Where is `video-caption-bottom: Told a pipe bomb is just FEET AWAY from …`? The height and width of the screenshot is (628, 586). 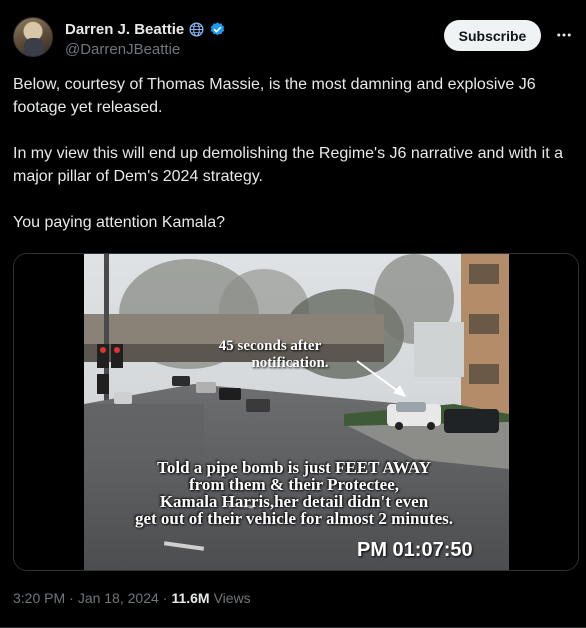 video-caption-bottom: Told a pipe bomb is just FEET AWAY from … is located at coordinates (294, 493).